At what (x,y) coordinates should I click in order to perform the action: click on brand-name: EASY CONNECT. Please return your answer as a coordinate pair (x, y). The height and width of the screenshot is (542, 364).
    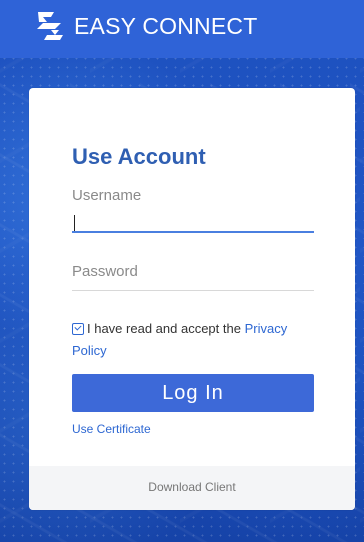
    Looking at the image, I should click on (166, 25).